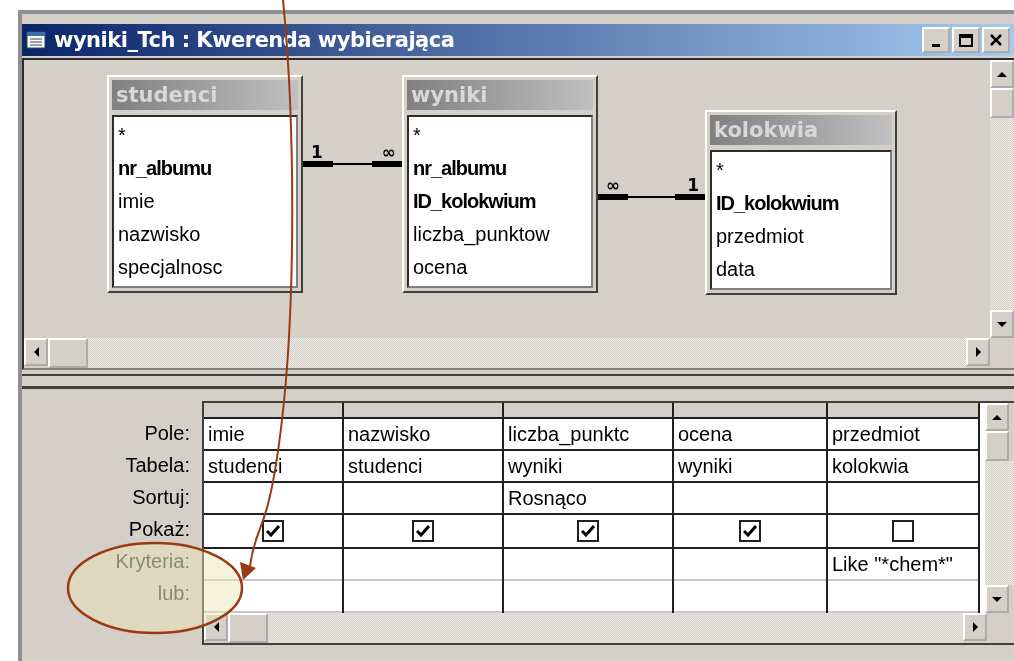  I want to click on grid-cell: przedmiot, so click(903, 435).